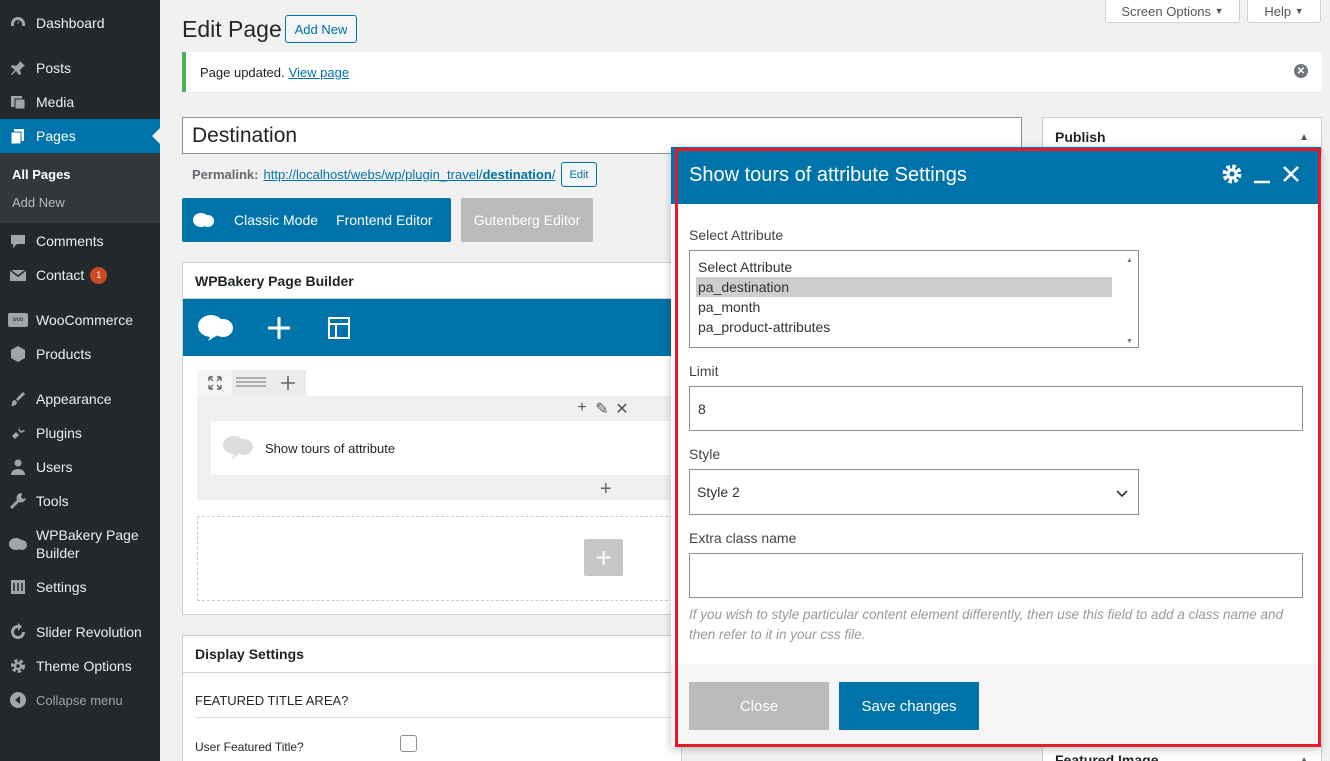  What do you see at coordinates (1129, 260) in the screenshot?
I see `scroll-up-icon: ▲` at bounding box center [1129, 260].